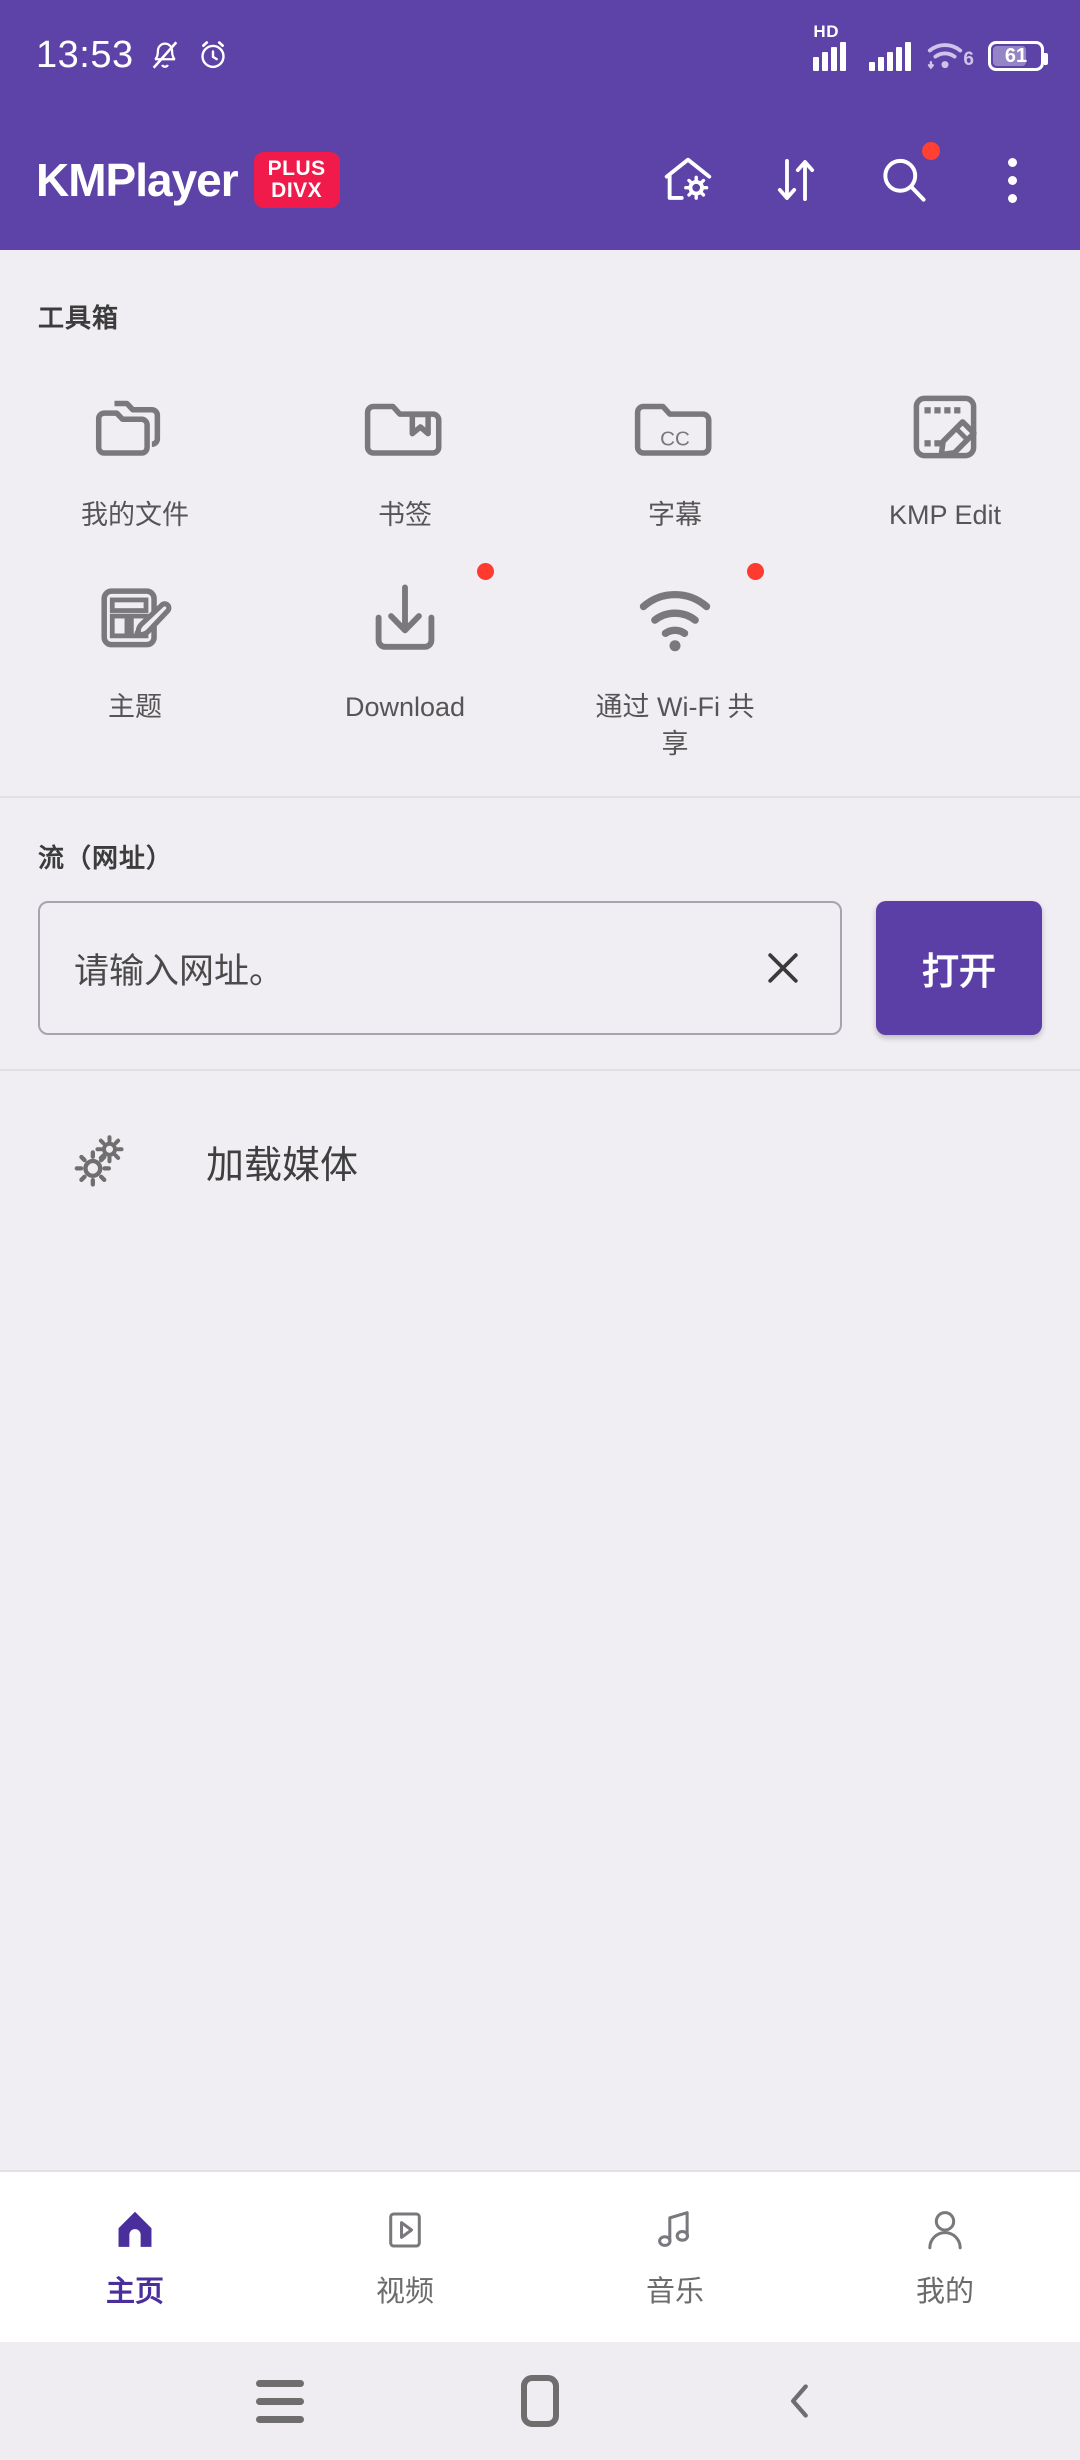 The height and width of the screenshot is (2460, 1080). Describe the element at coordinates (282, 1165) in the screenshot. I see `load-media-label: 加载媒体` at that location.